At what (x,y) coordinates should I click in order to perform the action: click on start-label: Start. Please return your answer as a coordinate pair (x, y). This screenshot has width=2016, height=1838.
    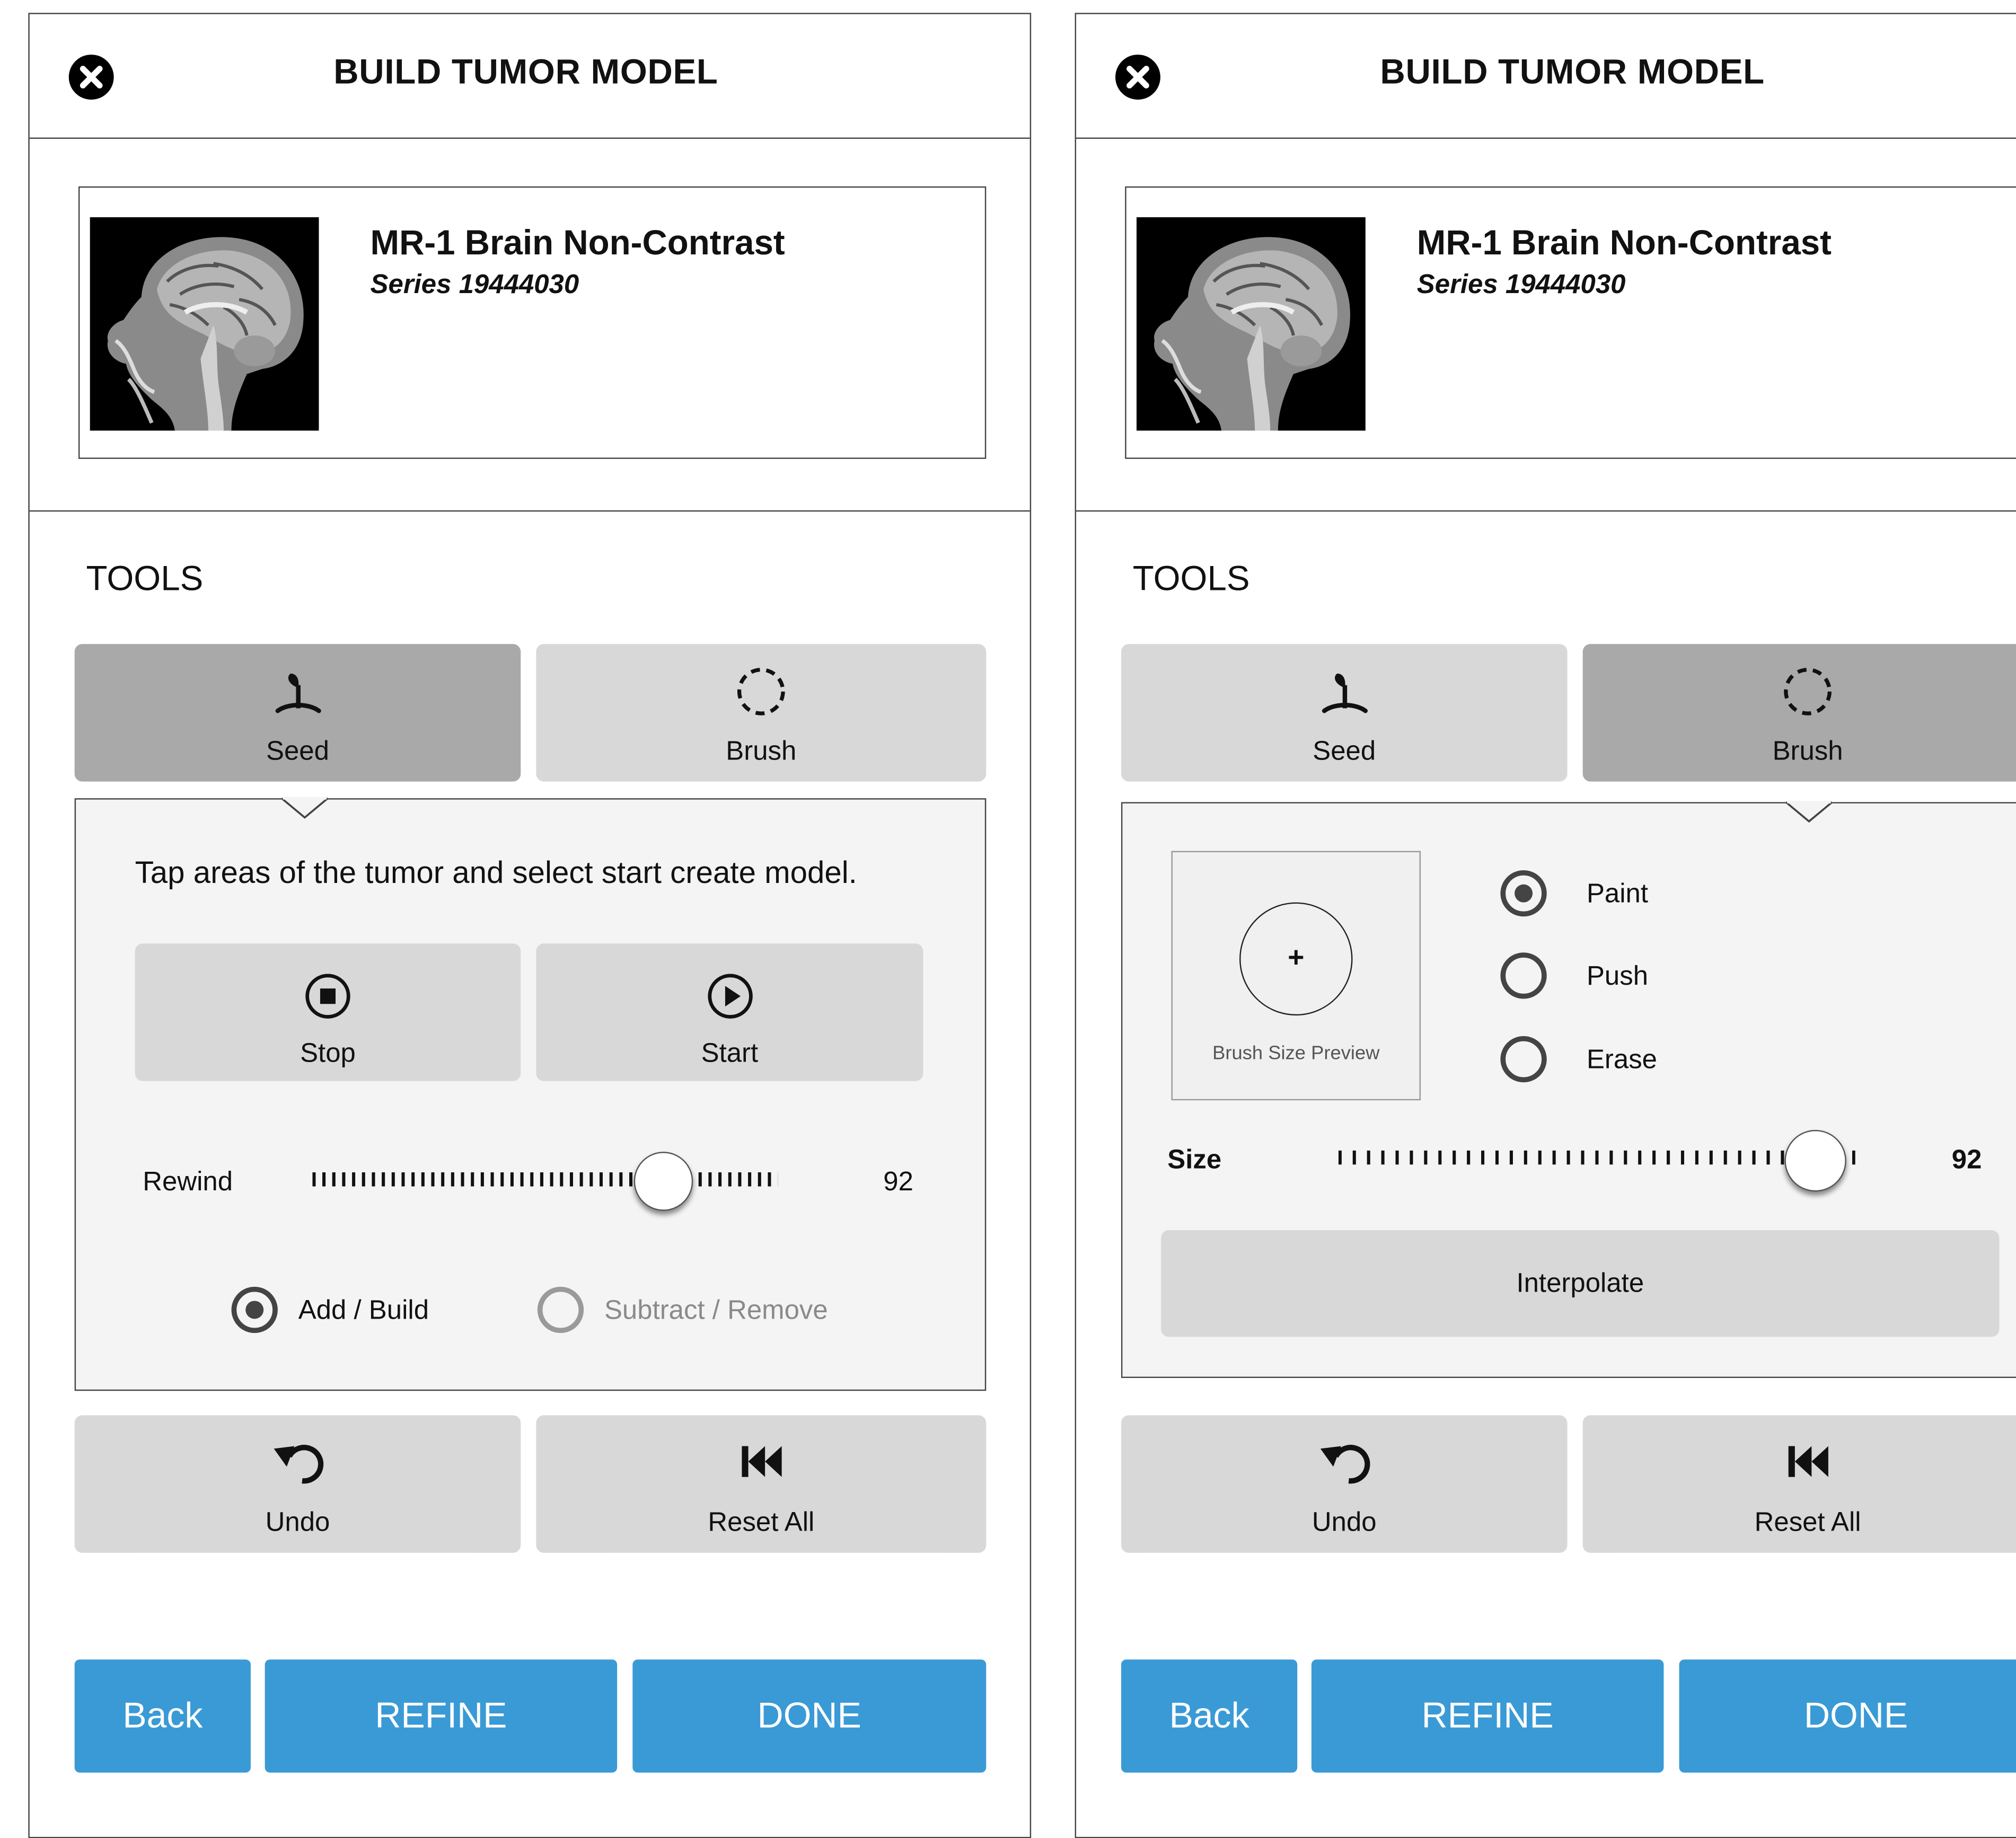
    Looking at the image, I should click on (730, 1053).